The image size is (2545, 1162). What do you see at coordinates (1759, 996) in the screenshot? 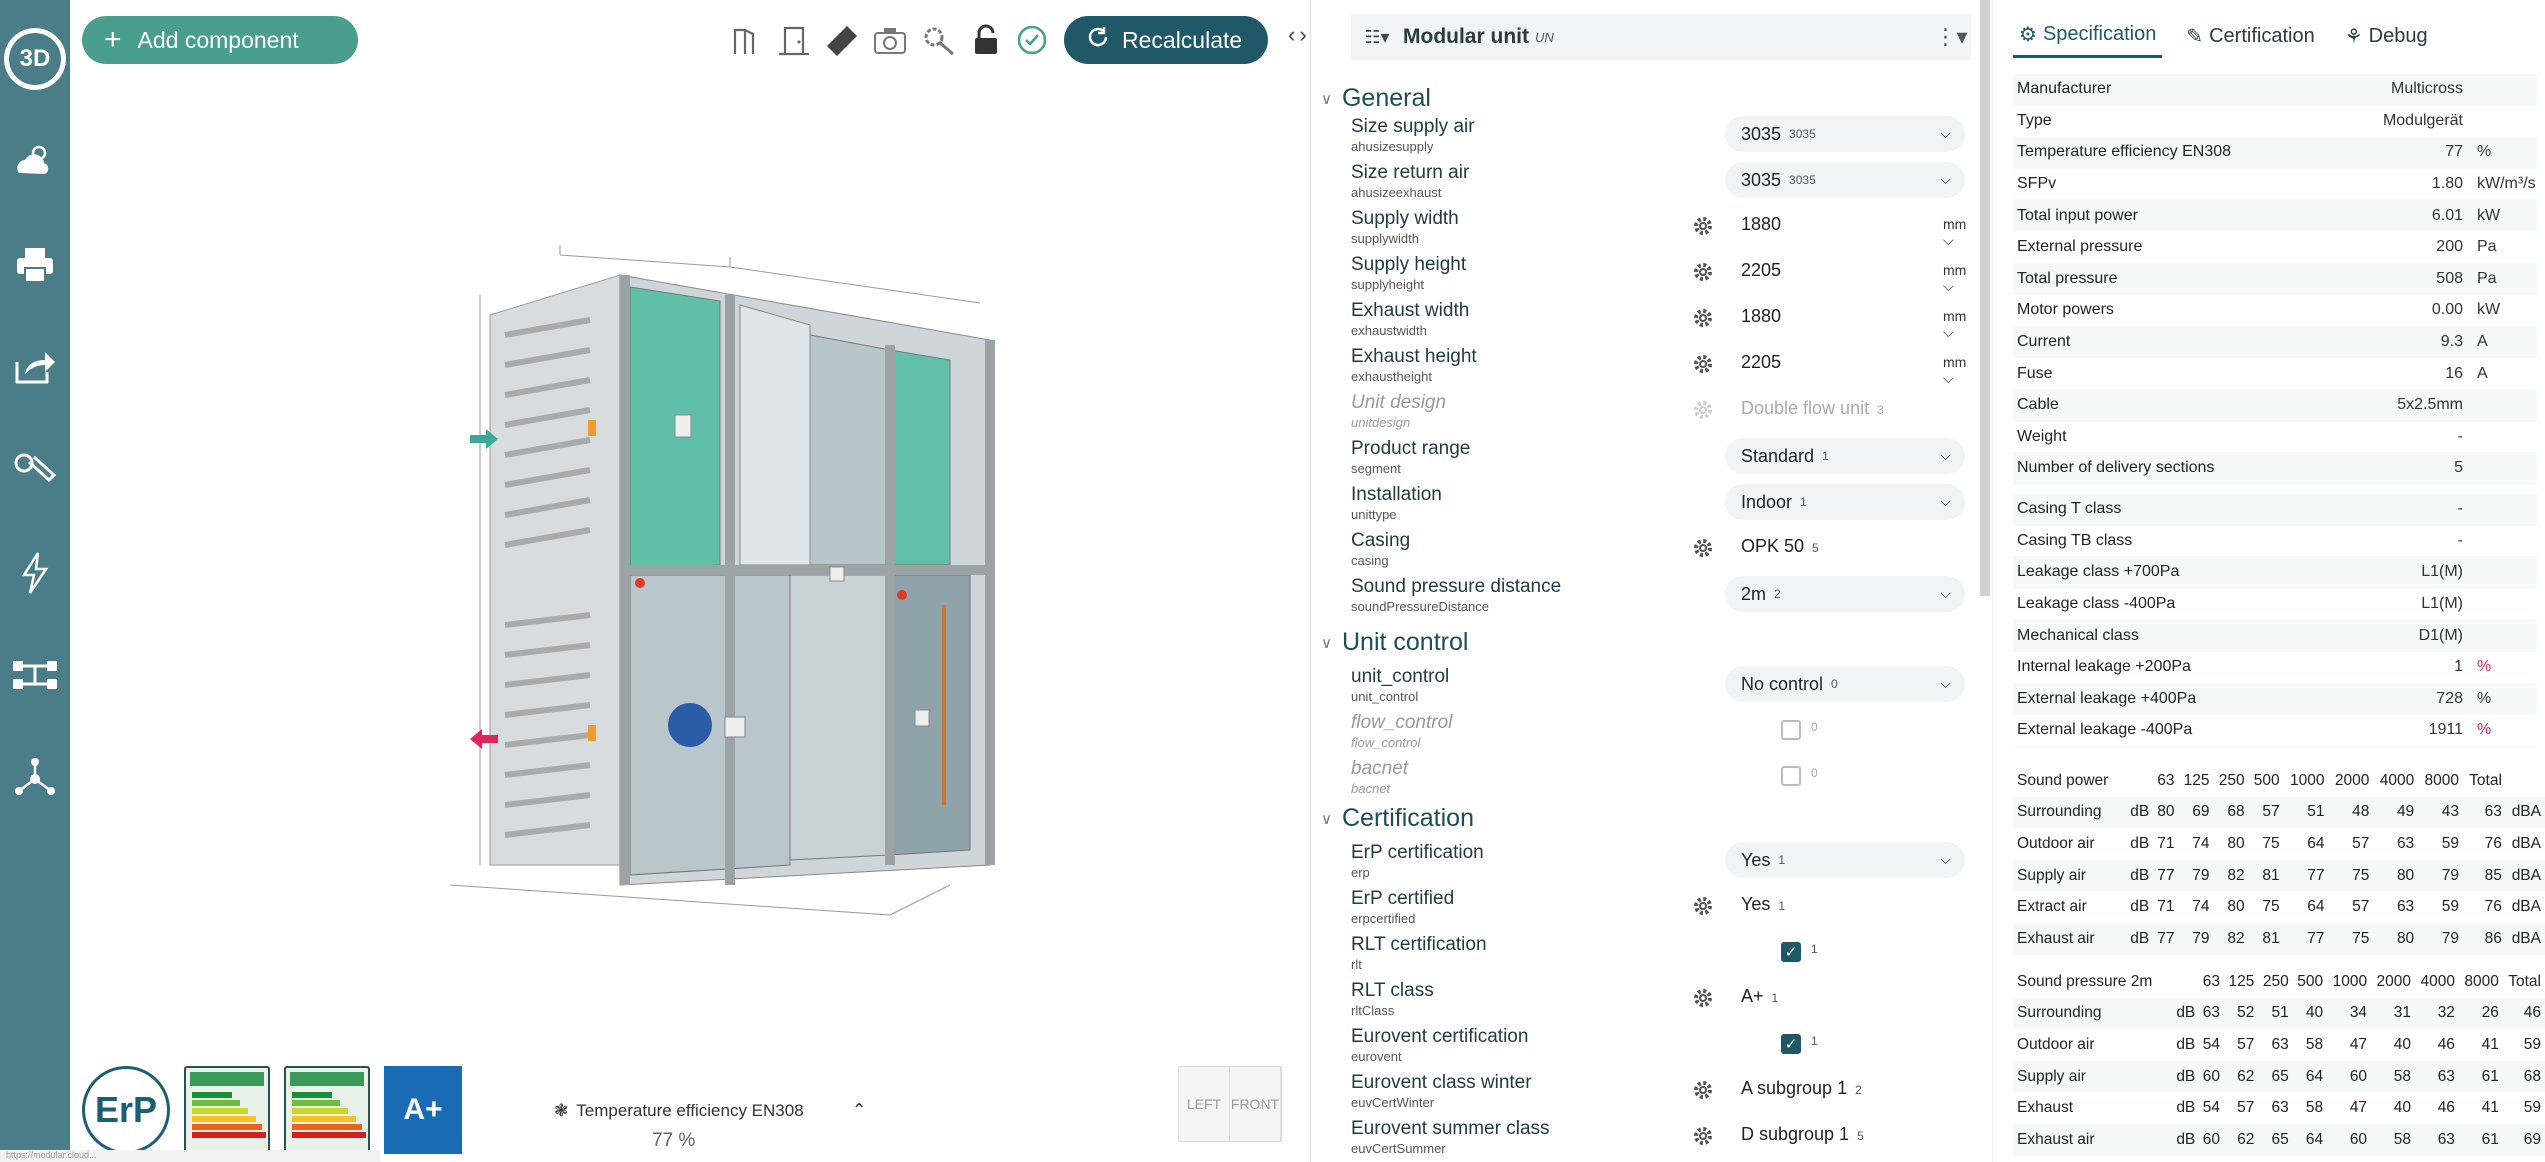
I see `field-value: A+ 1` at bounding box center [1759, 996].